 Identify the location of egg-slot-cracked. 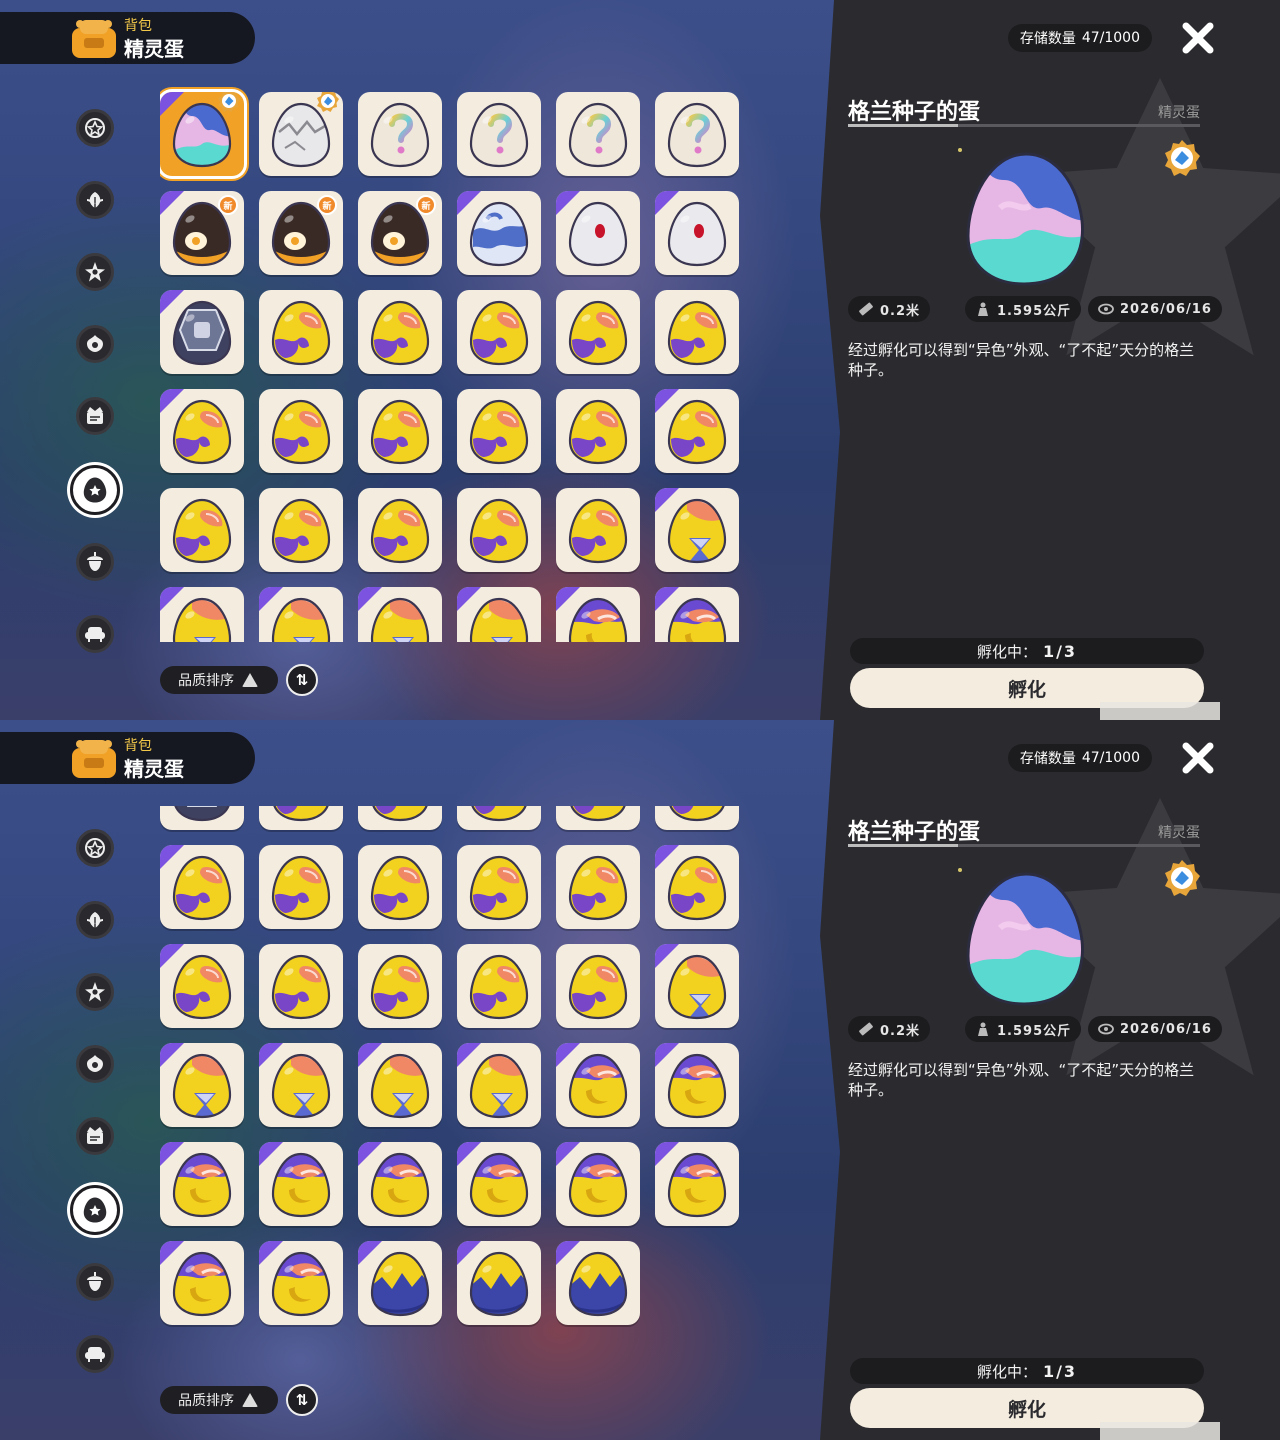
(301, 134).